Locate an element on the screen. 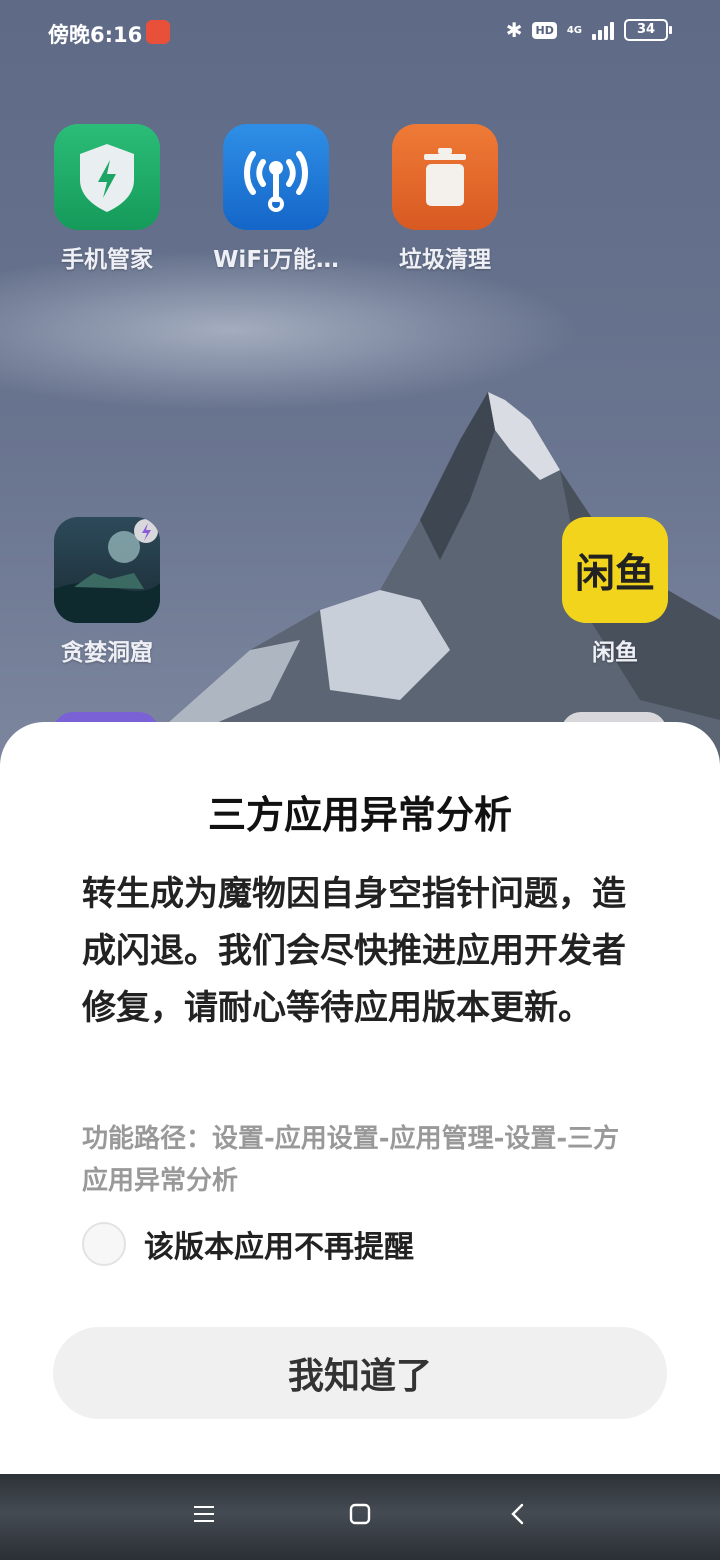  hd-badge: HD is located at coordinates (544, 30).